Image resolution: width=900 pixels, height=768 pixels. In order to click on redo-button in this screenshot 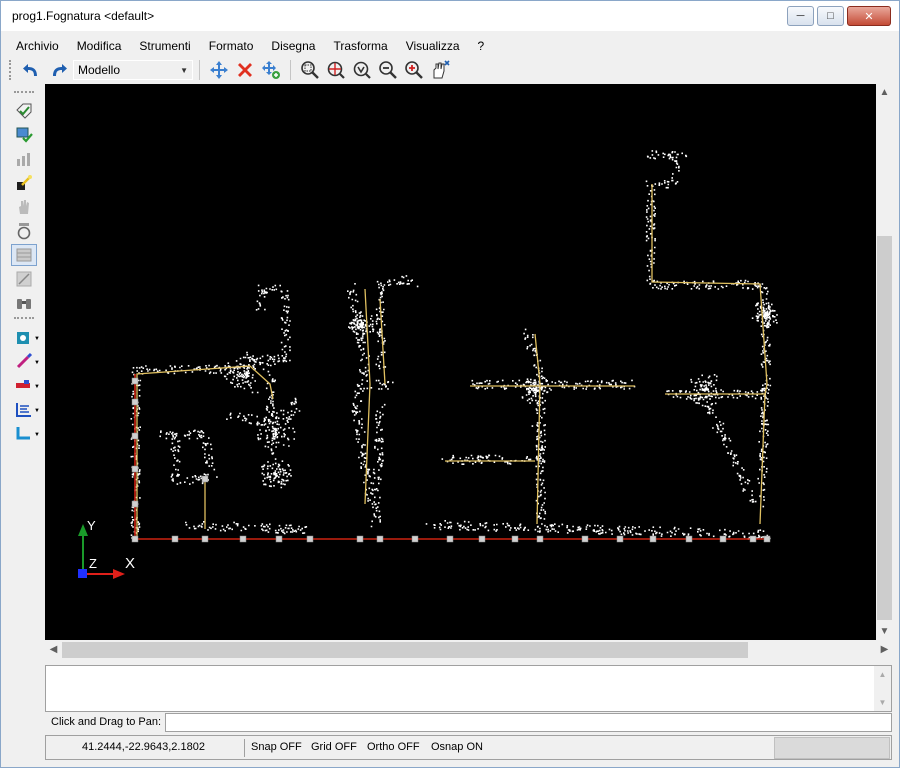, I will do `click(58, 70)`.